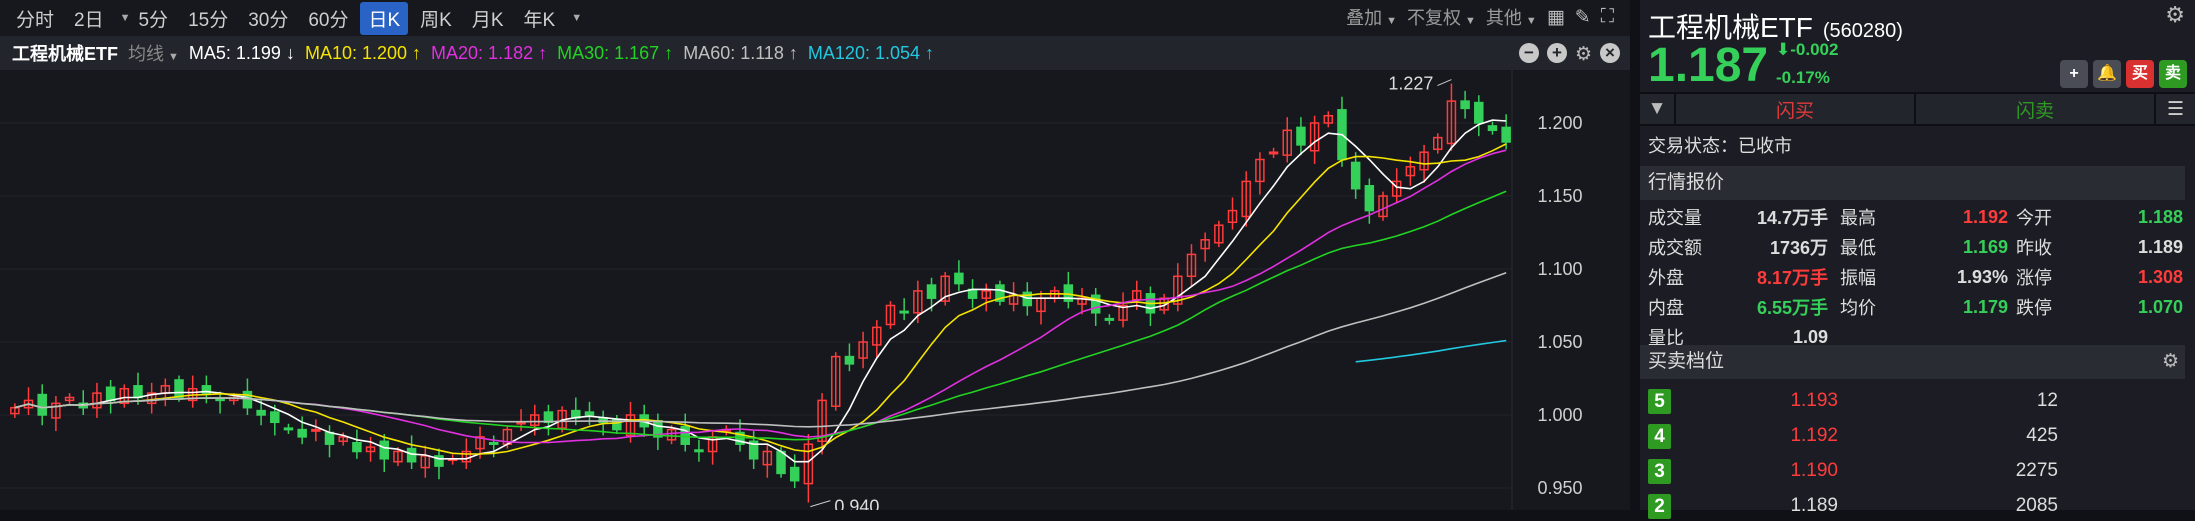 The image size is (2195, 521). Describe the element at coordinates (740, 52) in the screenshot. I see `ma-value: MA60: 1.118 ↑` at that location.